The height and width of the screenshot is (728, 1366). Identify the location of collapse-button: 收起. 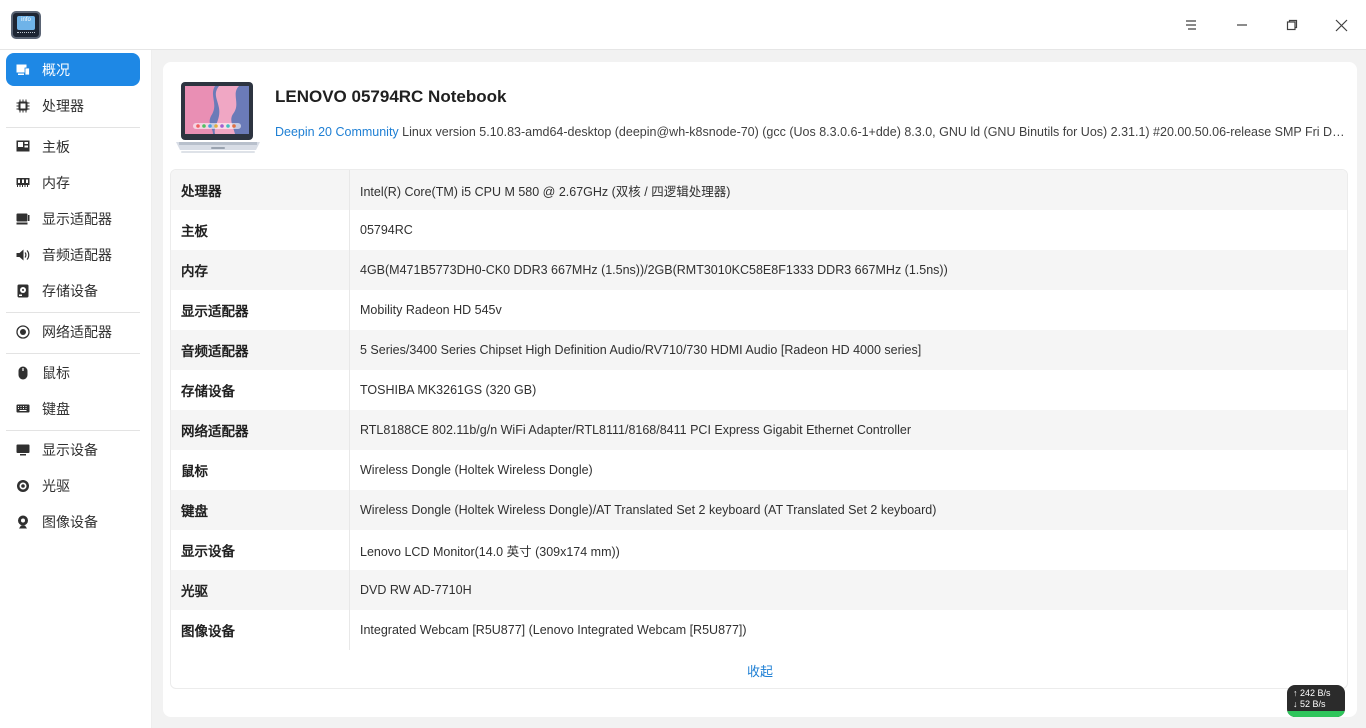
(759, 669).